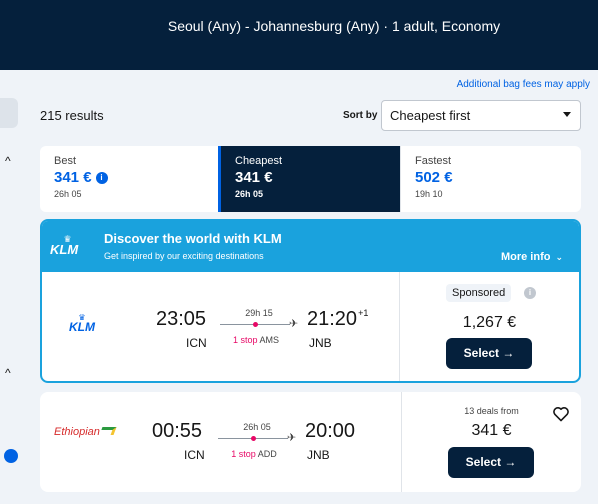 This screenshot has width=598, height=504. I want to click on promo-title: Discover the world with KLM, so click(193, 238).